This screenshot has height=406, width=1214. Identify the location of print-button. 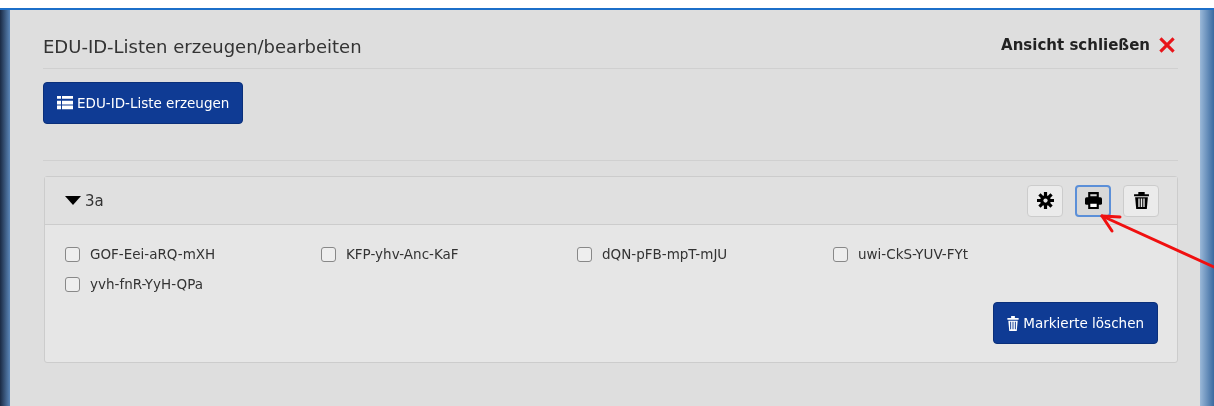
(1093, 200).